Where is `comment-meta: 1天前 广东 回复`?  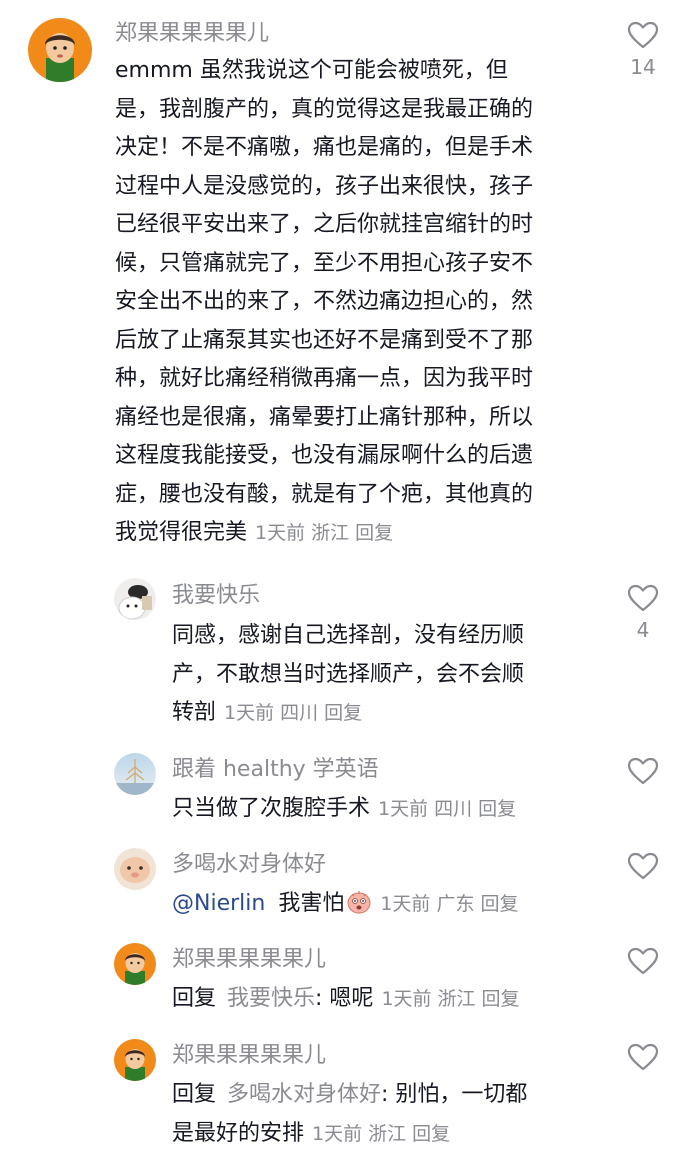
comment-meta: 1天前 广东 回复 is located at coordinates (452, 904).